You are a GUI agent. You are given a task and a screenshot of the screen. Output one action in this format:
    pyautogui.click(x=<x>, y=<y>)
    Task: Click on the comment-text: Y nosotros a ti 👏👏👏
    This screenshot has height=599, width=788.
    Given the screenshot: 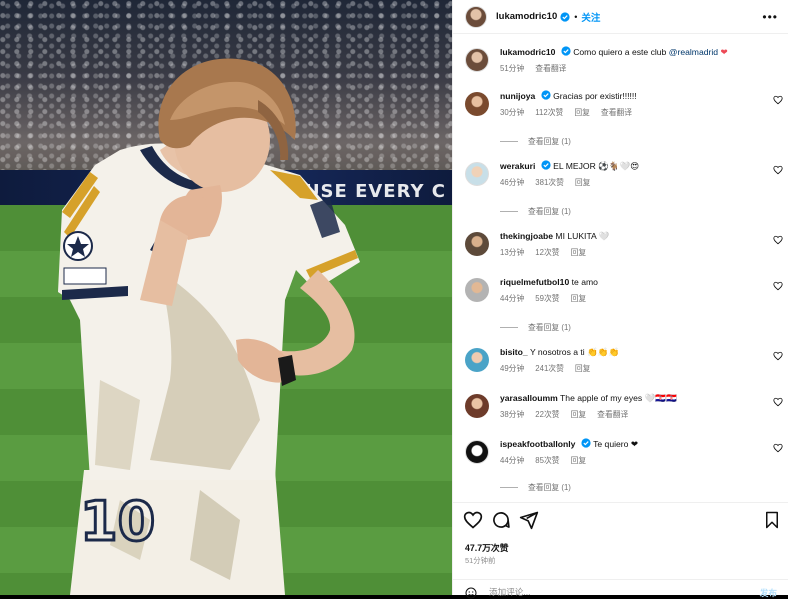 What is the action you would take?
    pyautogui.click(x=574, y=352)
    